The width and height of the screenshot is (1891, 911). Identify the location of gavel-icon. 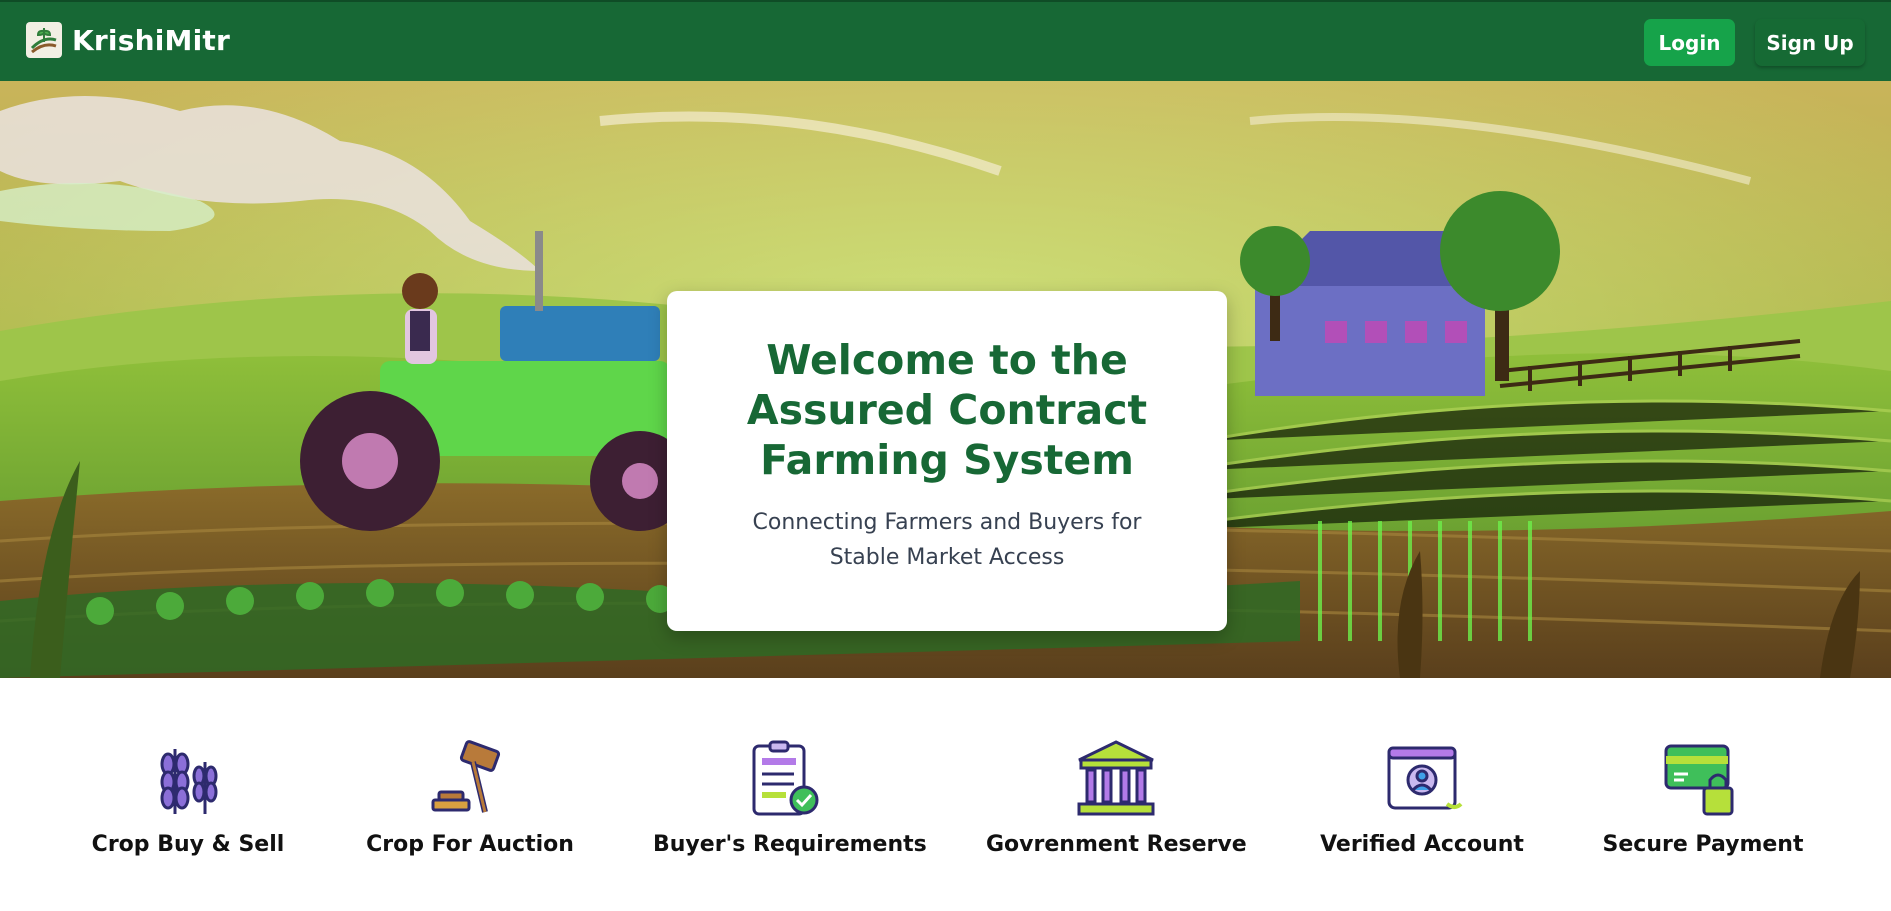
(466, 776).